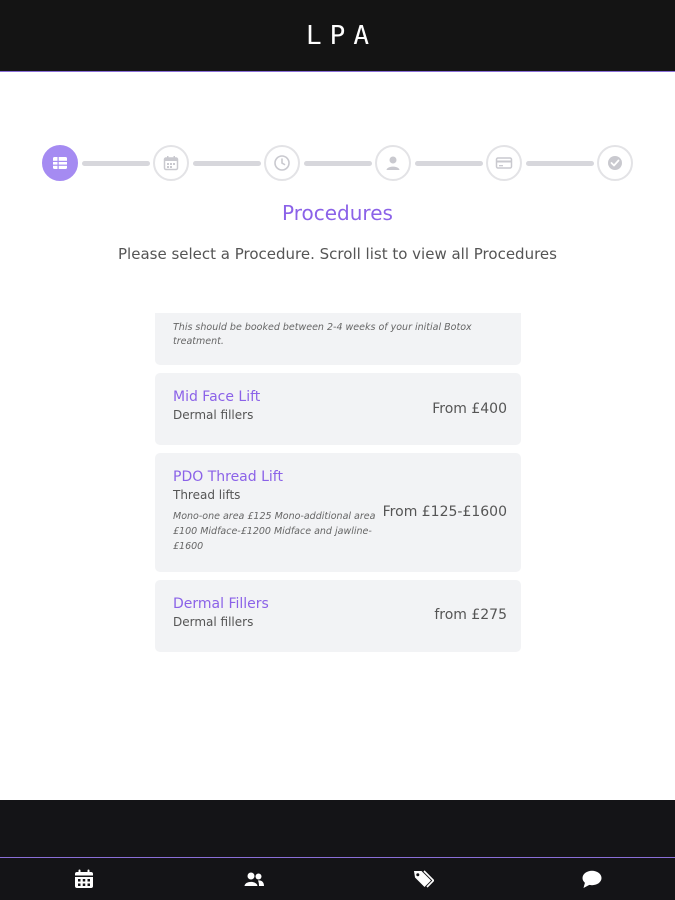 This screenshot has width=675, height=900. I want to click on step-time, so click(282, 163).